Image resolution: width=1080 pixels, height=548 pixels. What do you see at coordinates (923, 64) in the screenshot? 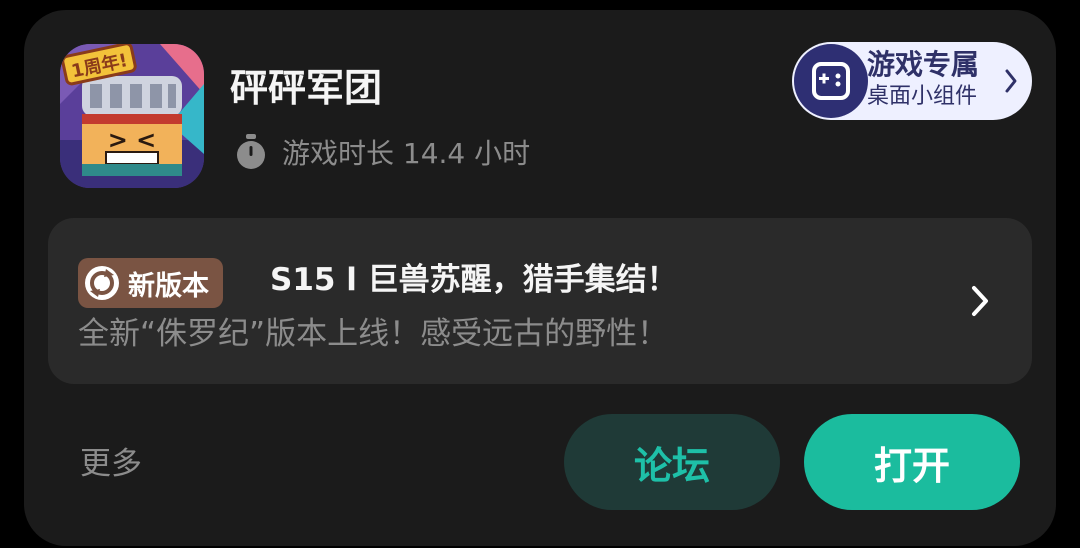
I see `widget-title: 游戏专属` at bounding box center [923, 64].